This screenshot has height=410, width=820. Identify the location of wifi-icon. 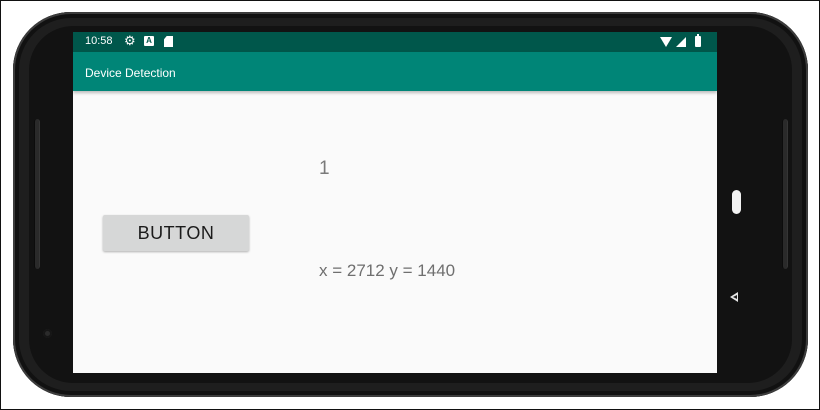
(666, 42).